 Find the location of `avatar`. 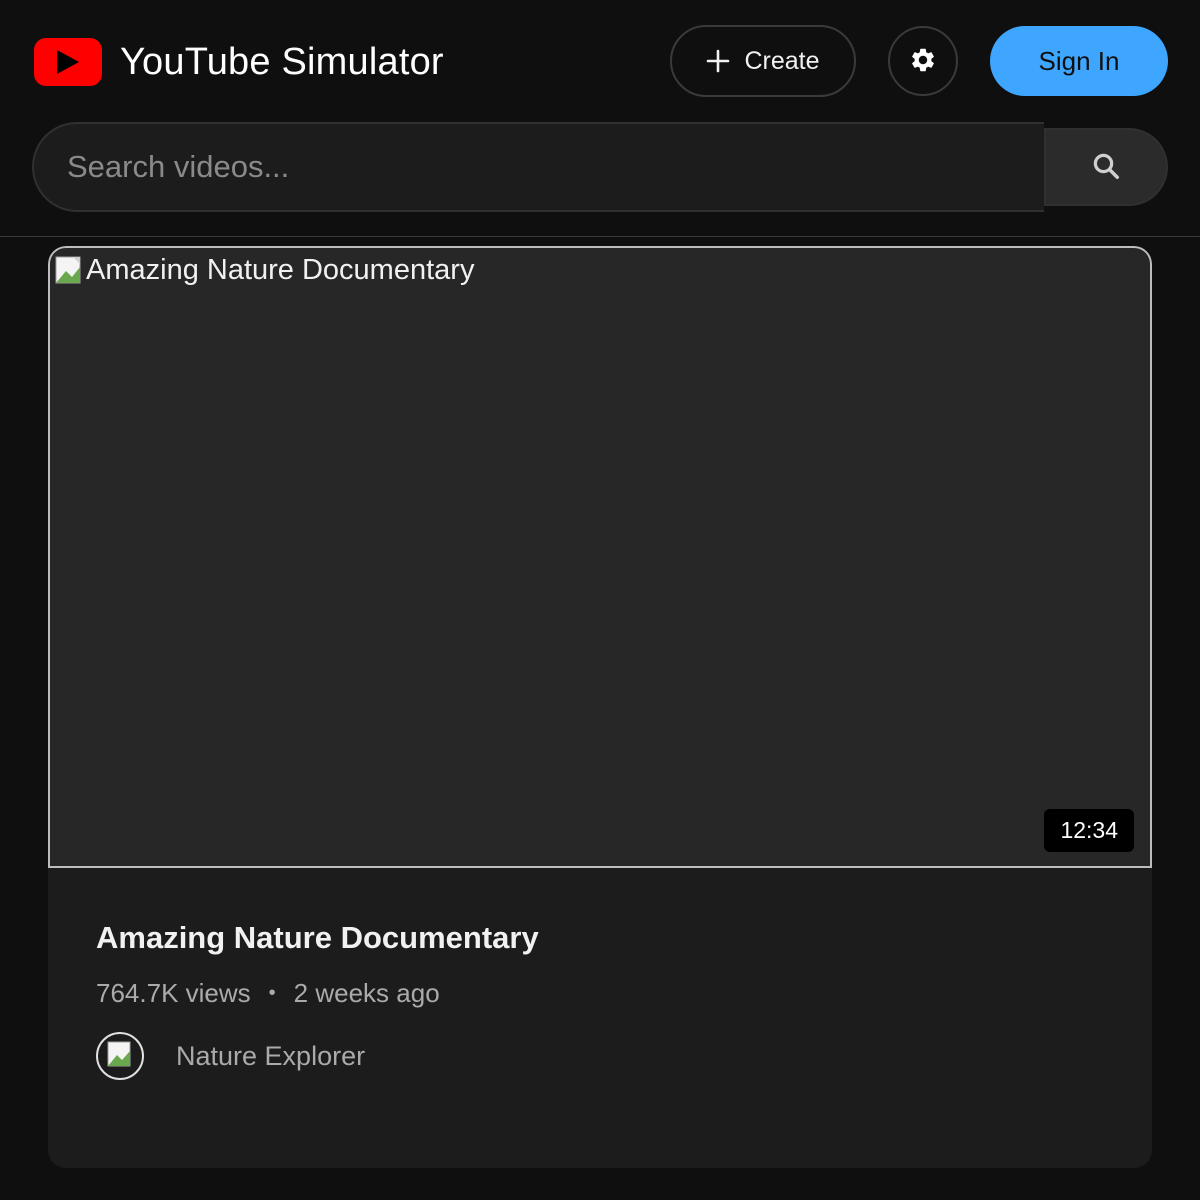

avatar is located at coordinates (120, 1056).